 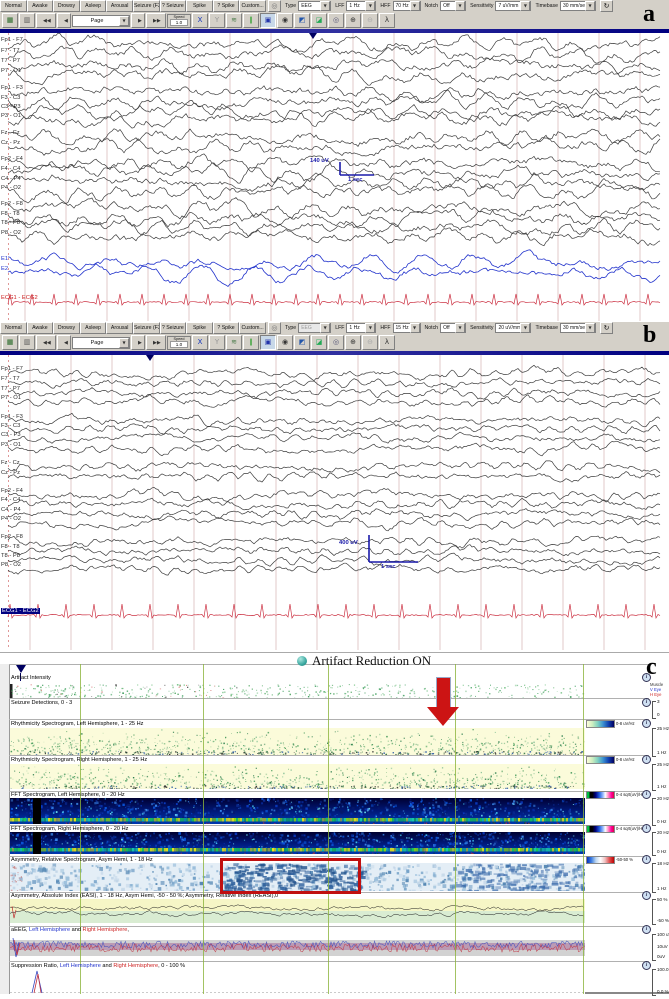 What do you see at coordinates (171, 966) in the screenshot?
I see `label-part: , 0 - 100 %` at bounding box center [171, 966].